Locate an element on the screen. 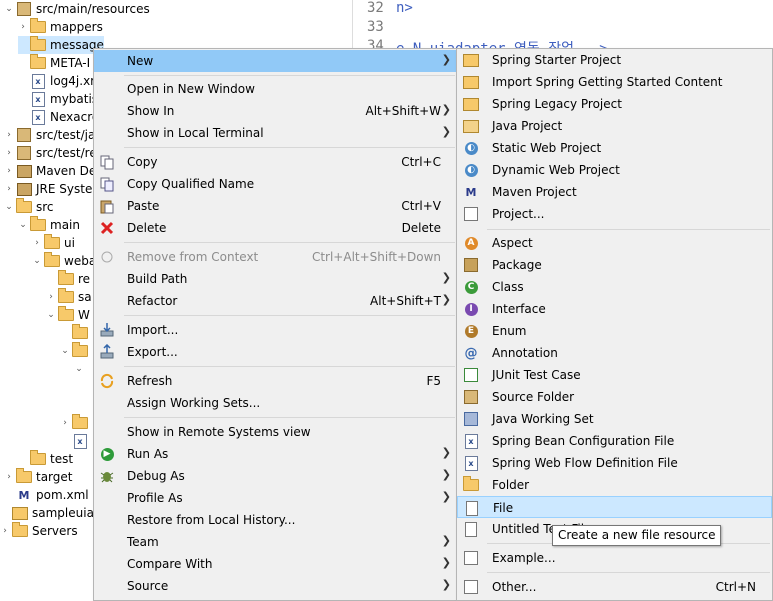 The image size is (773, 601). submenu-item-spring-legacy-project: Spring Legacy Project is located at coordinates (614, 104).